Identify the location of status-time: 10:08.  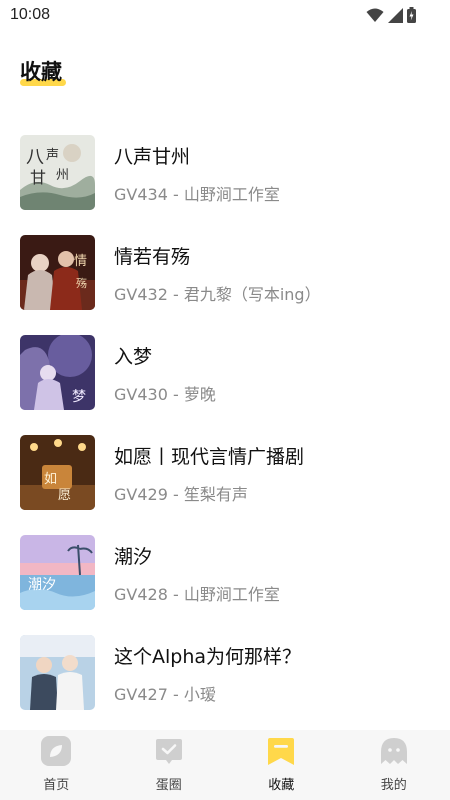
(30, 14).